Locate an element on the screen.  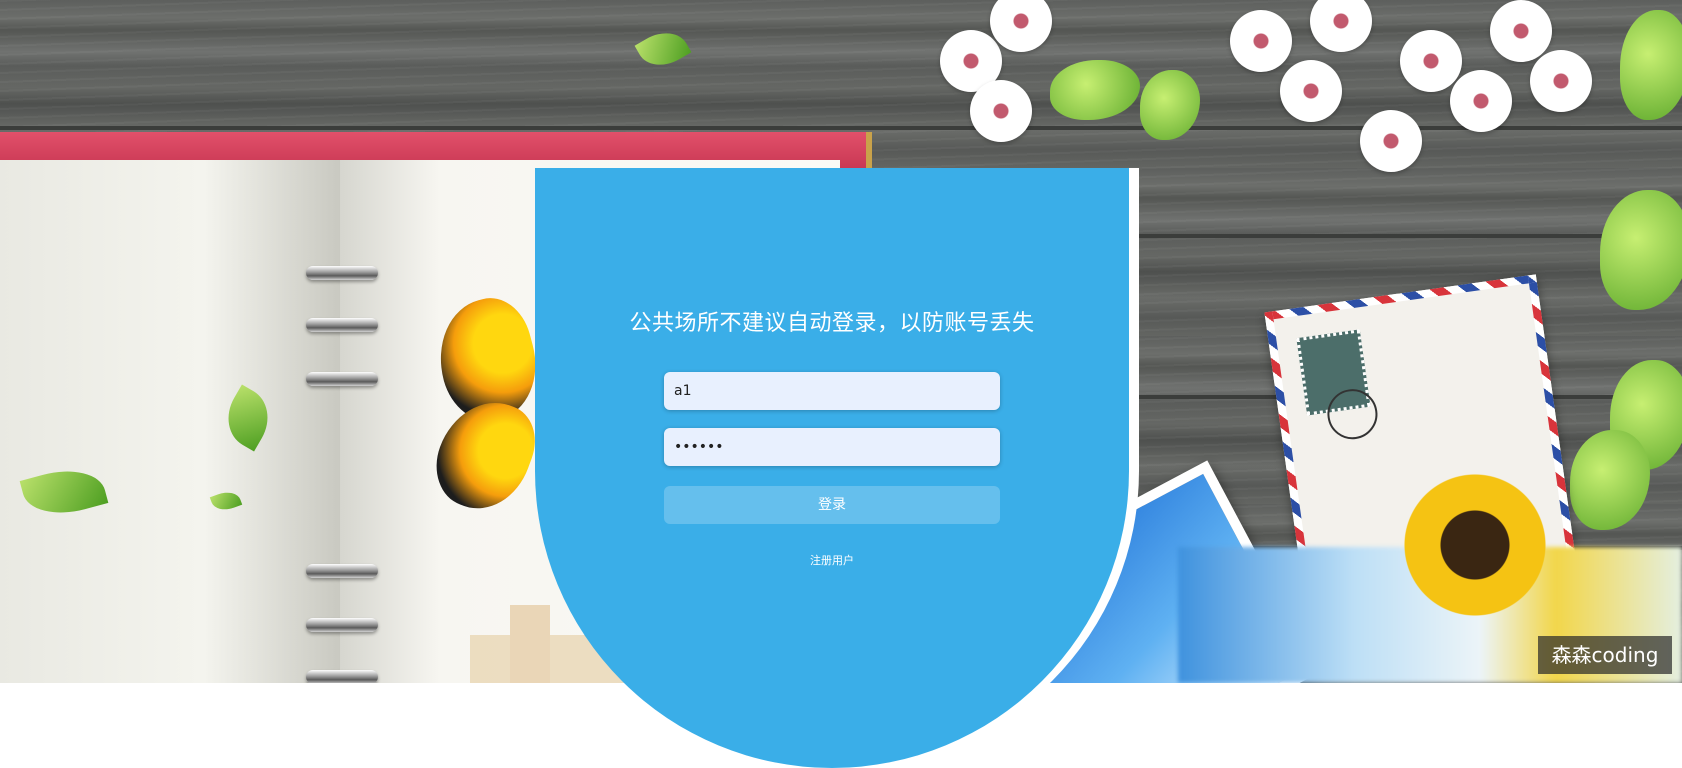
login-title: 公共场所不建议自动登录，以防账号丢失 is located at coordinates (832, 323).